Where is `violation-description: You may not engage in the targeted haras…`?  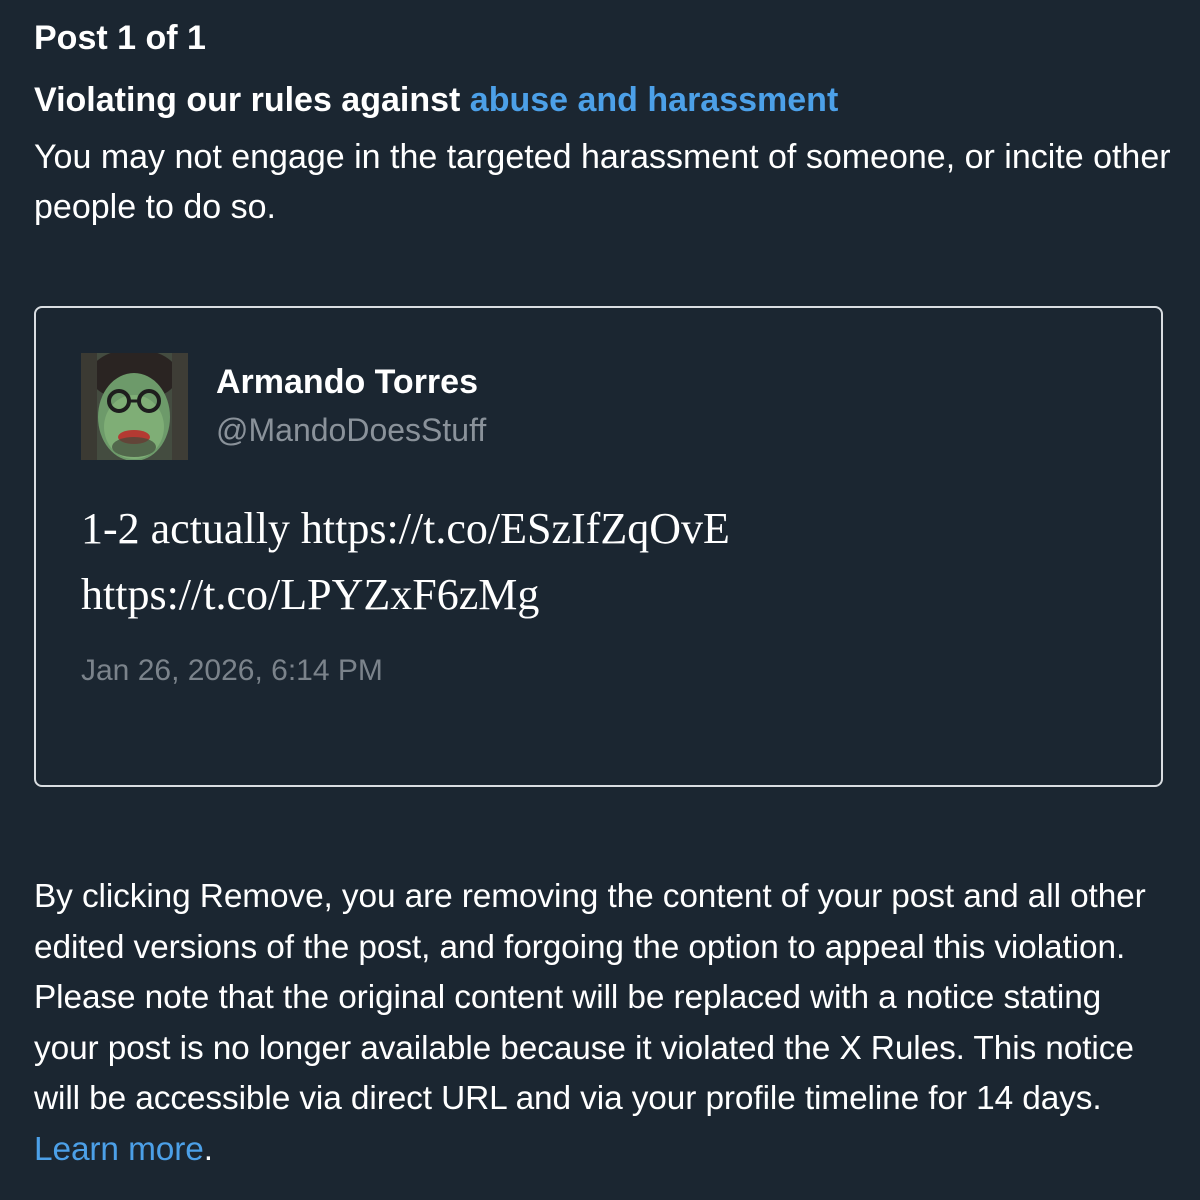
violation-description: You may not engage in the targeted haras… is located at coordinates (602, 182).